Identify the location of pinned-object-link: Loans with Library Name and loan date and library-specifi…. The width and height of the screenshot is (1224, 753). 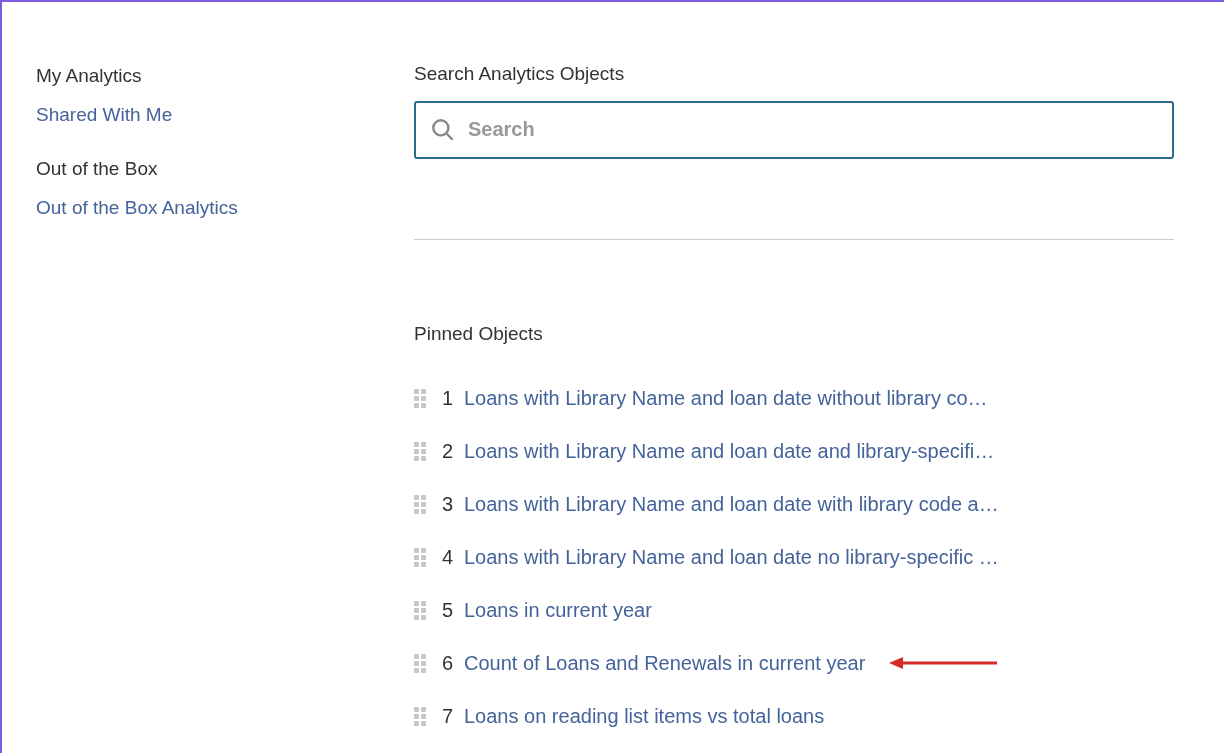
(729, 451).